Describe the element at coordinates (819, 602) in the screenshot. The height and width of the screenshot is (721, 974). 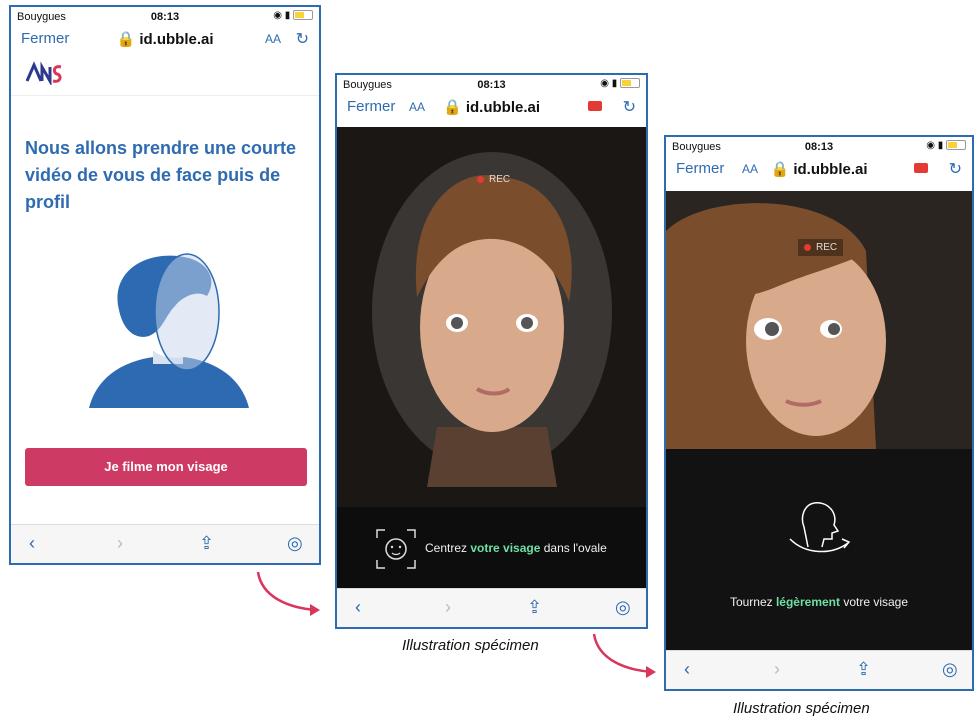
I see `turn-face-hint: Tournez légèrement votre visage` at that location.